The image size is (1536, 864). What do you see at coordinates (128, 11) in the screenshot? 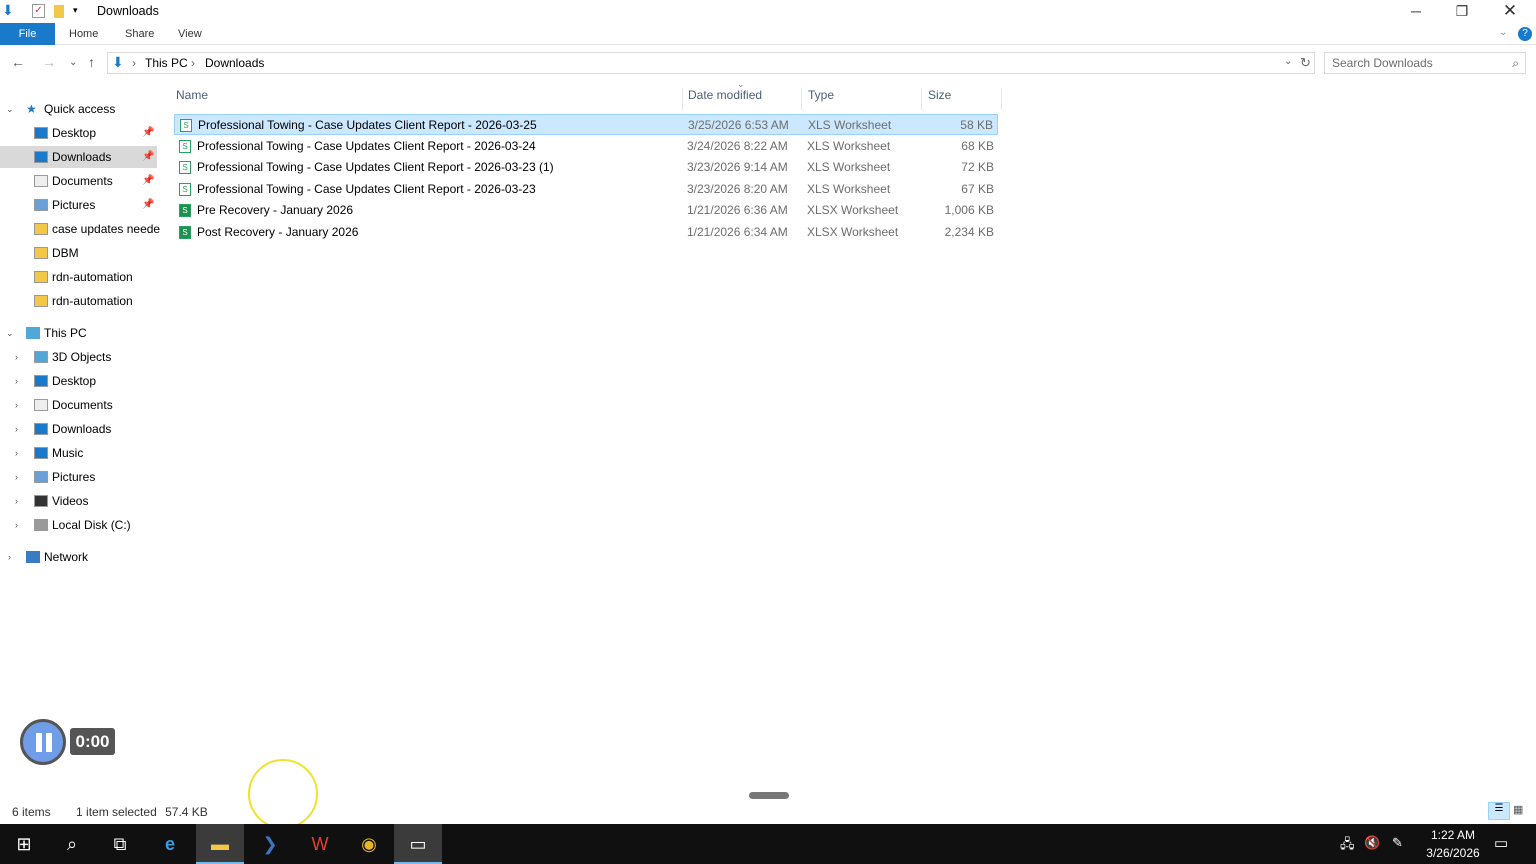
I see `window-title: Downloads` at bounding box center [128, 11].